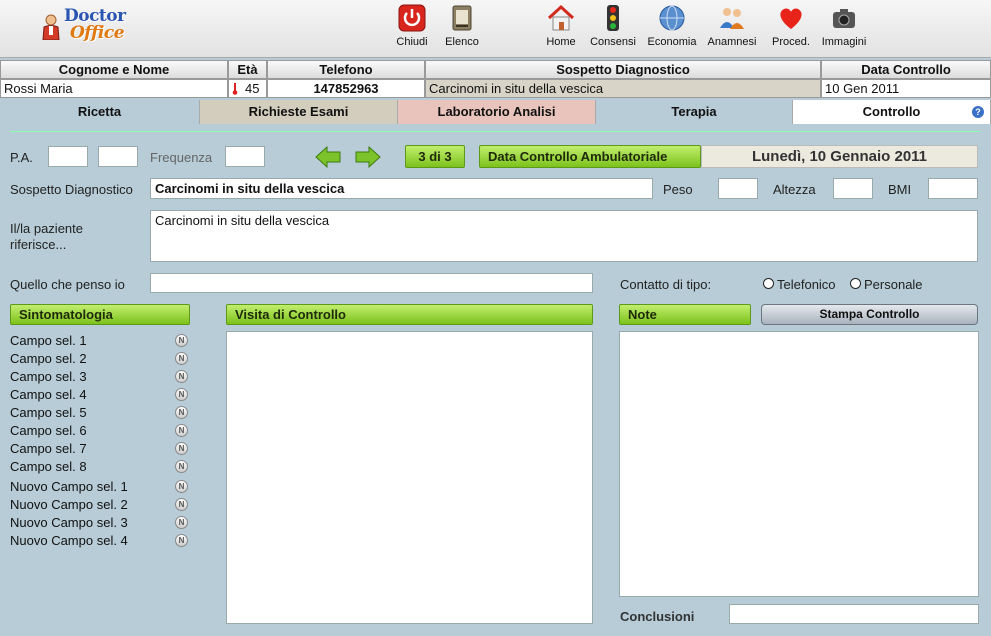  What do you see at coordinates (623, 69) in the screenshot?
I see `header-diagnosis: Sospetto Diagnostico` at bounding box center [623, 69].